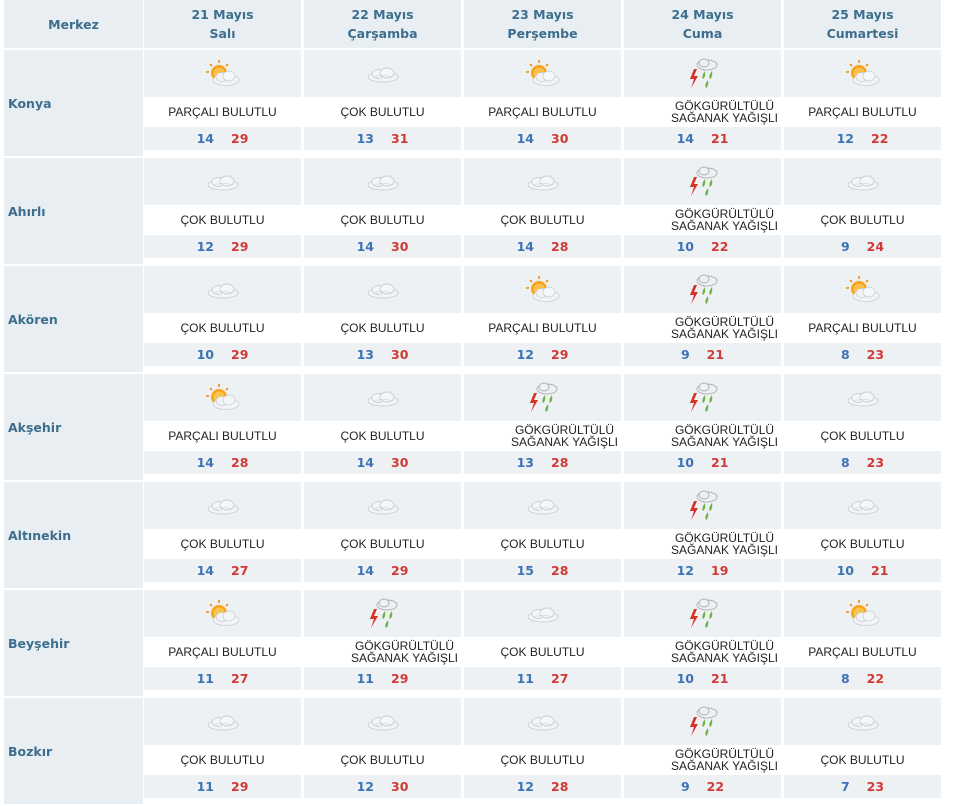  What do you see at coordinates (382, 100) in the screenshot?
I see `forecast-cell: ÇOK BULUTLU 13 31` at bounding box center [382, 100].